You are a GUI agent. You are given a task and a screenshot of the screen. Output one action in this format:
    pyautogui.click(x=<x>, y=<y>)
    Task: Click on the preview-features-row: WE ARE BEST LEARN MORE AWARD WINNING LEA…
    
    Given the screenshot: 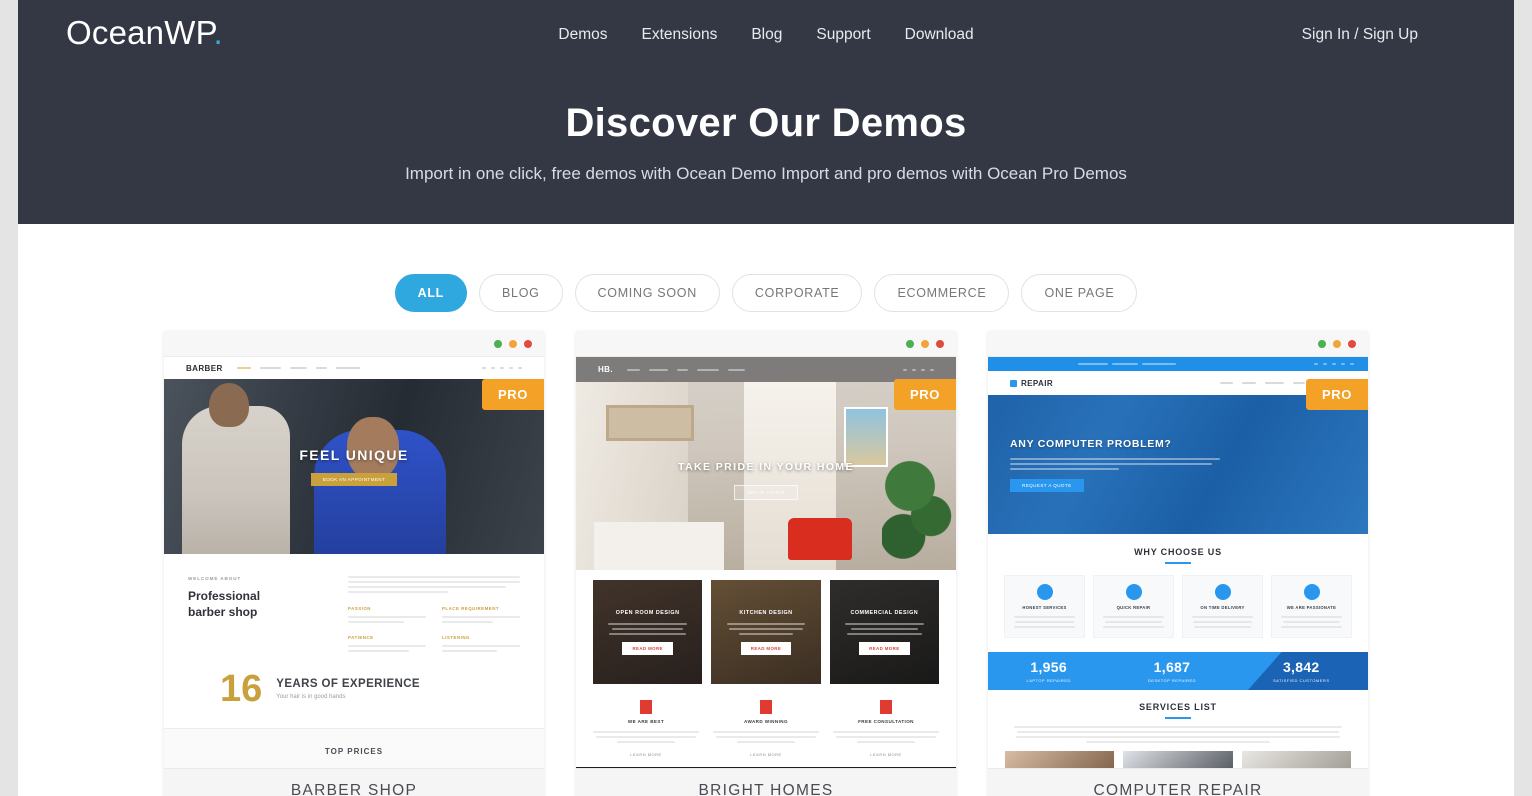 What is the action you would take?
    pyautogui.click(x=766, y=725)
    